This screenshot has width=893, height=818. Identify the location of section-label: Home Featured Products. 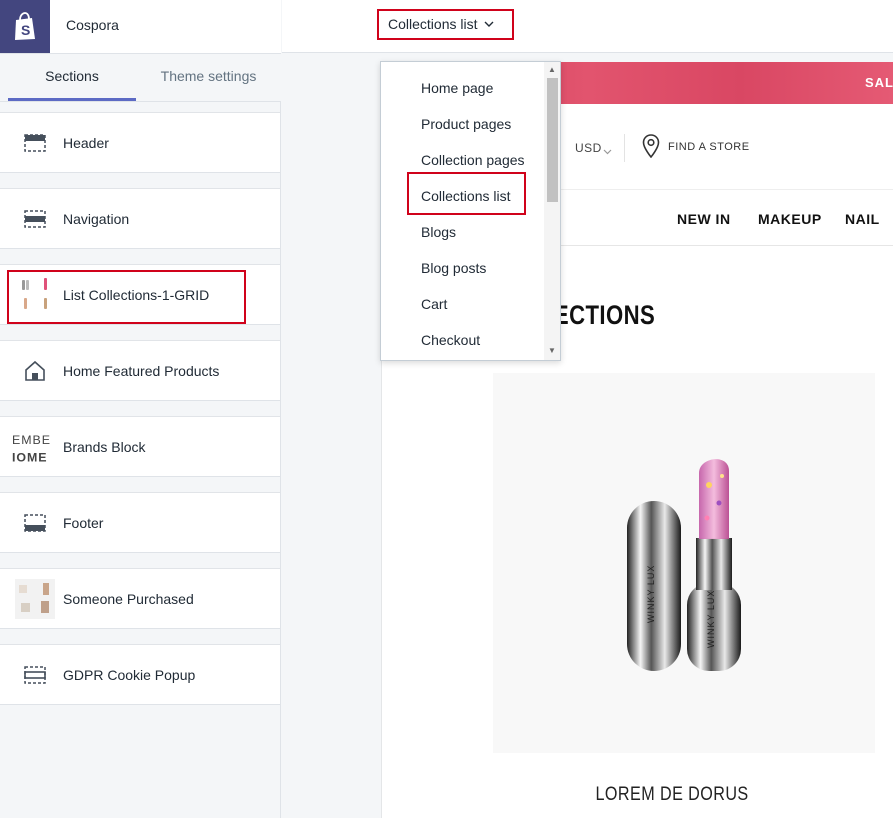
(141, 370).